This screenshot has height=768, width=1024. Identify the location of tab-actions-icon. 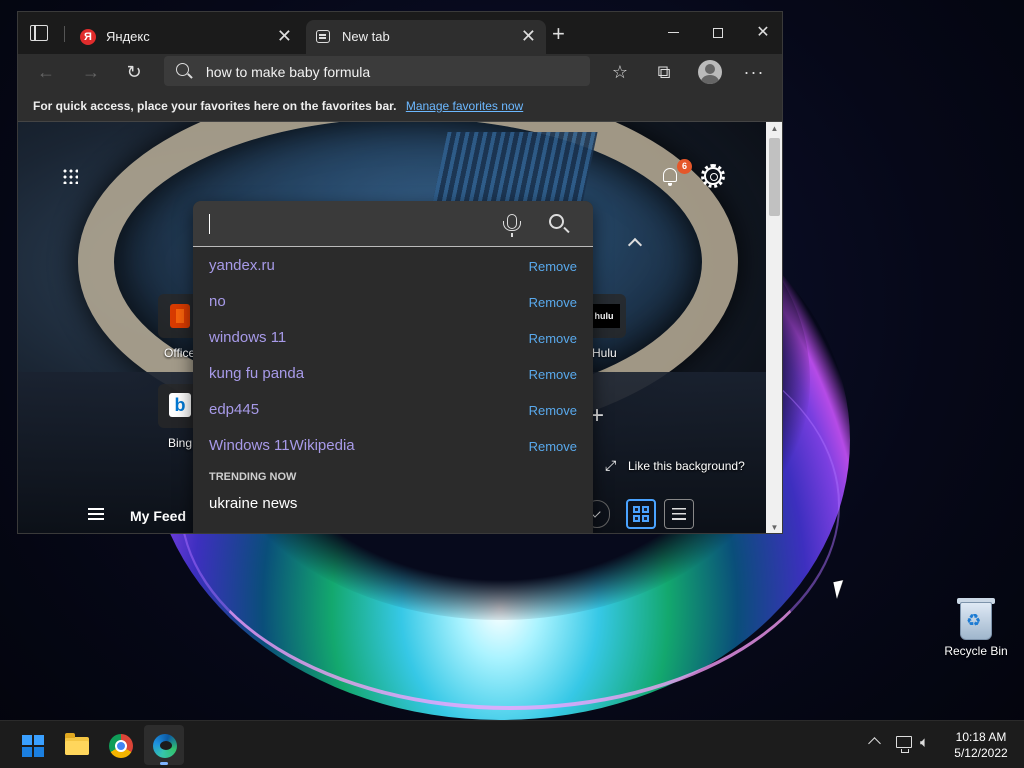
(39, 33).